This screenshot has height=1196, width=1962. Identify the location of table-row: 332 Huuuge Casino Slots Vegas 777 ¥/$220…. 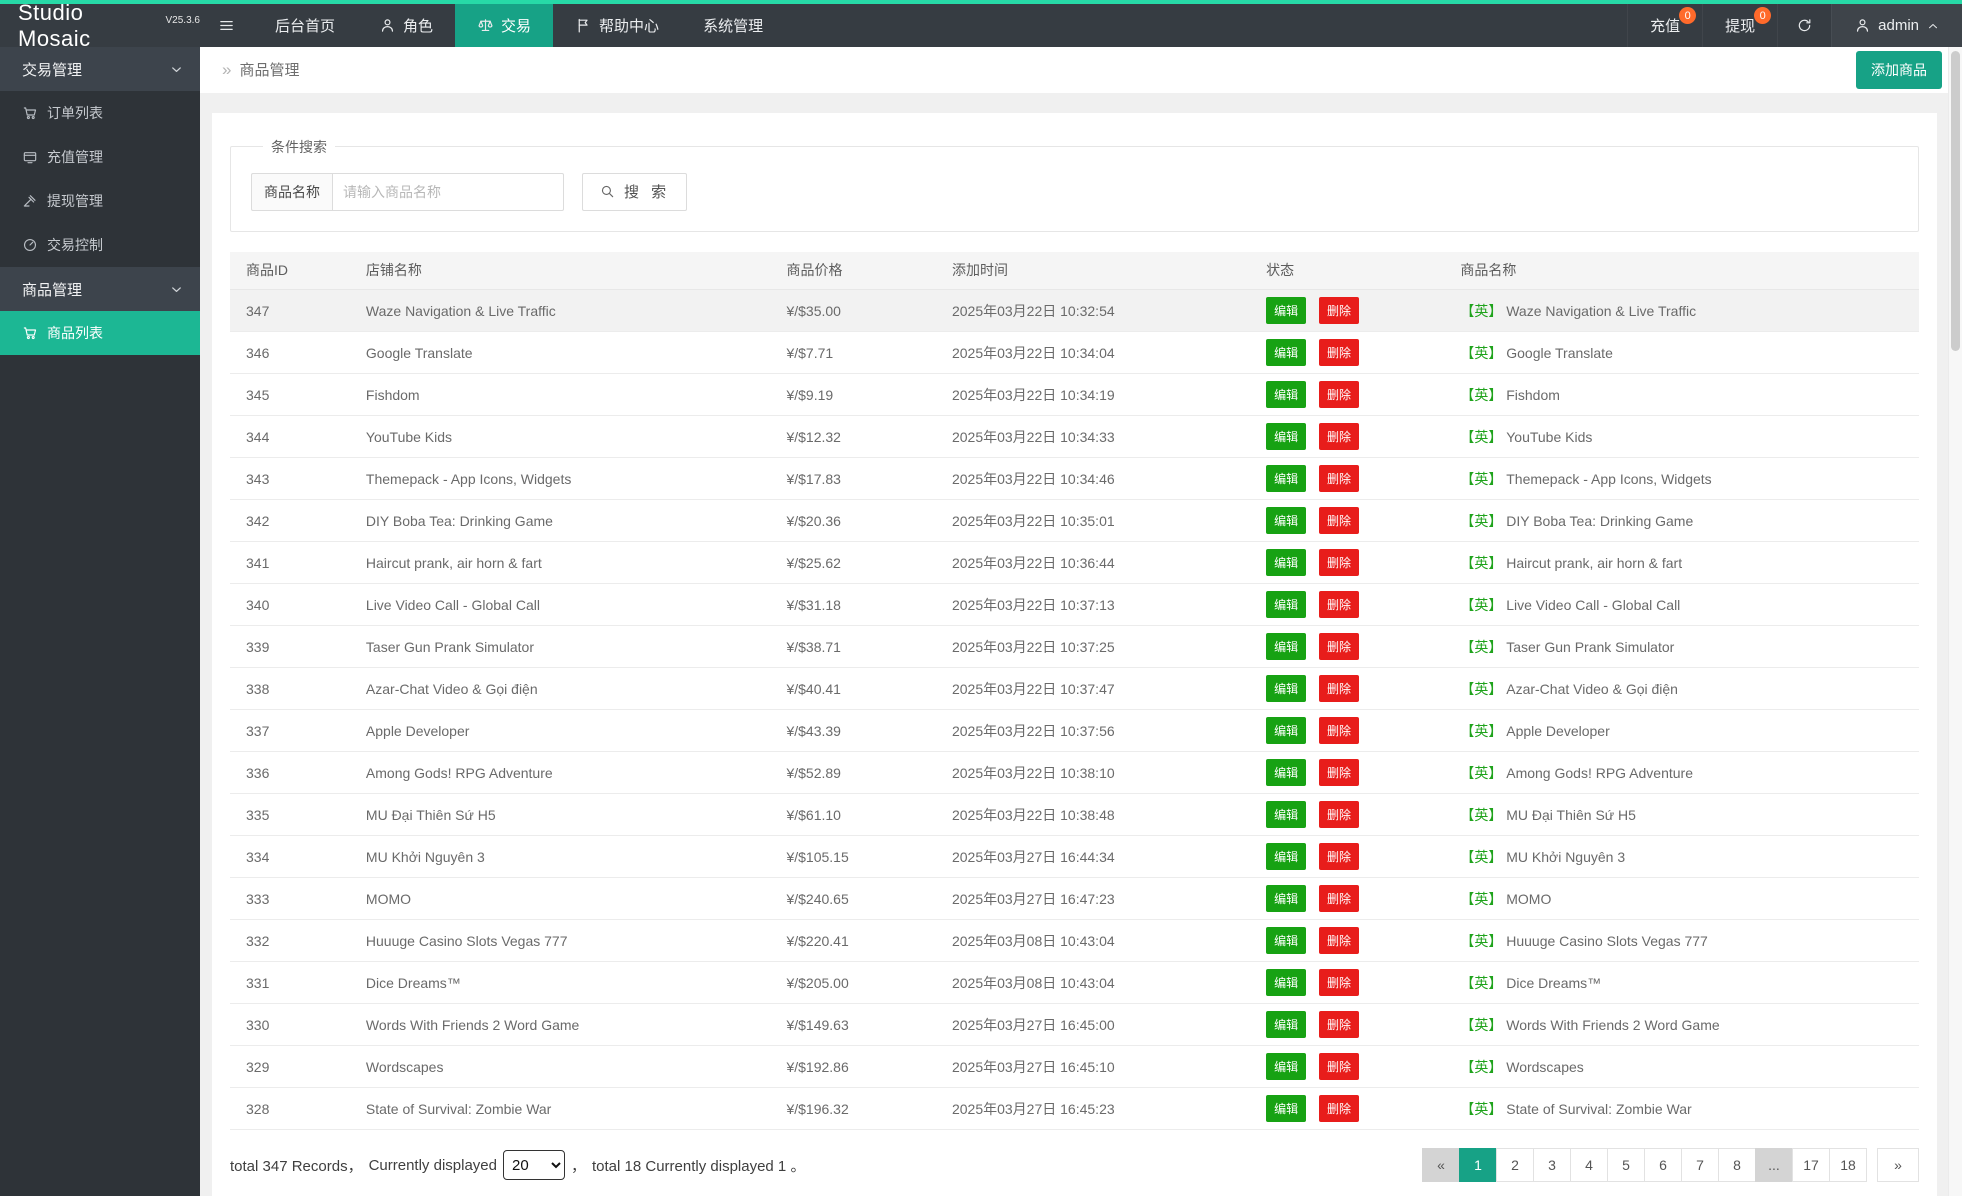
(1074, 940).